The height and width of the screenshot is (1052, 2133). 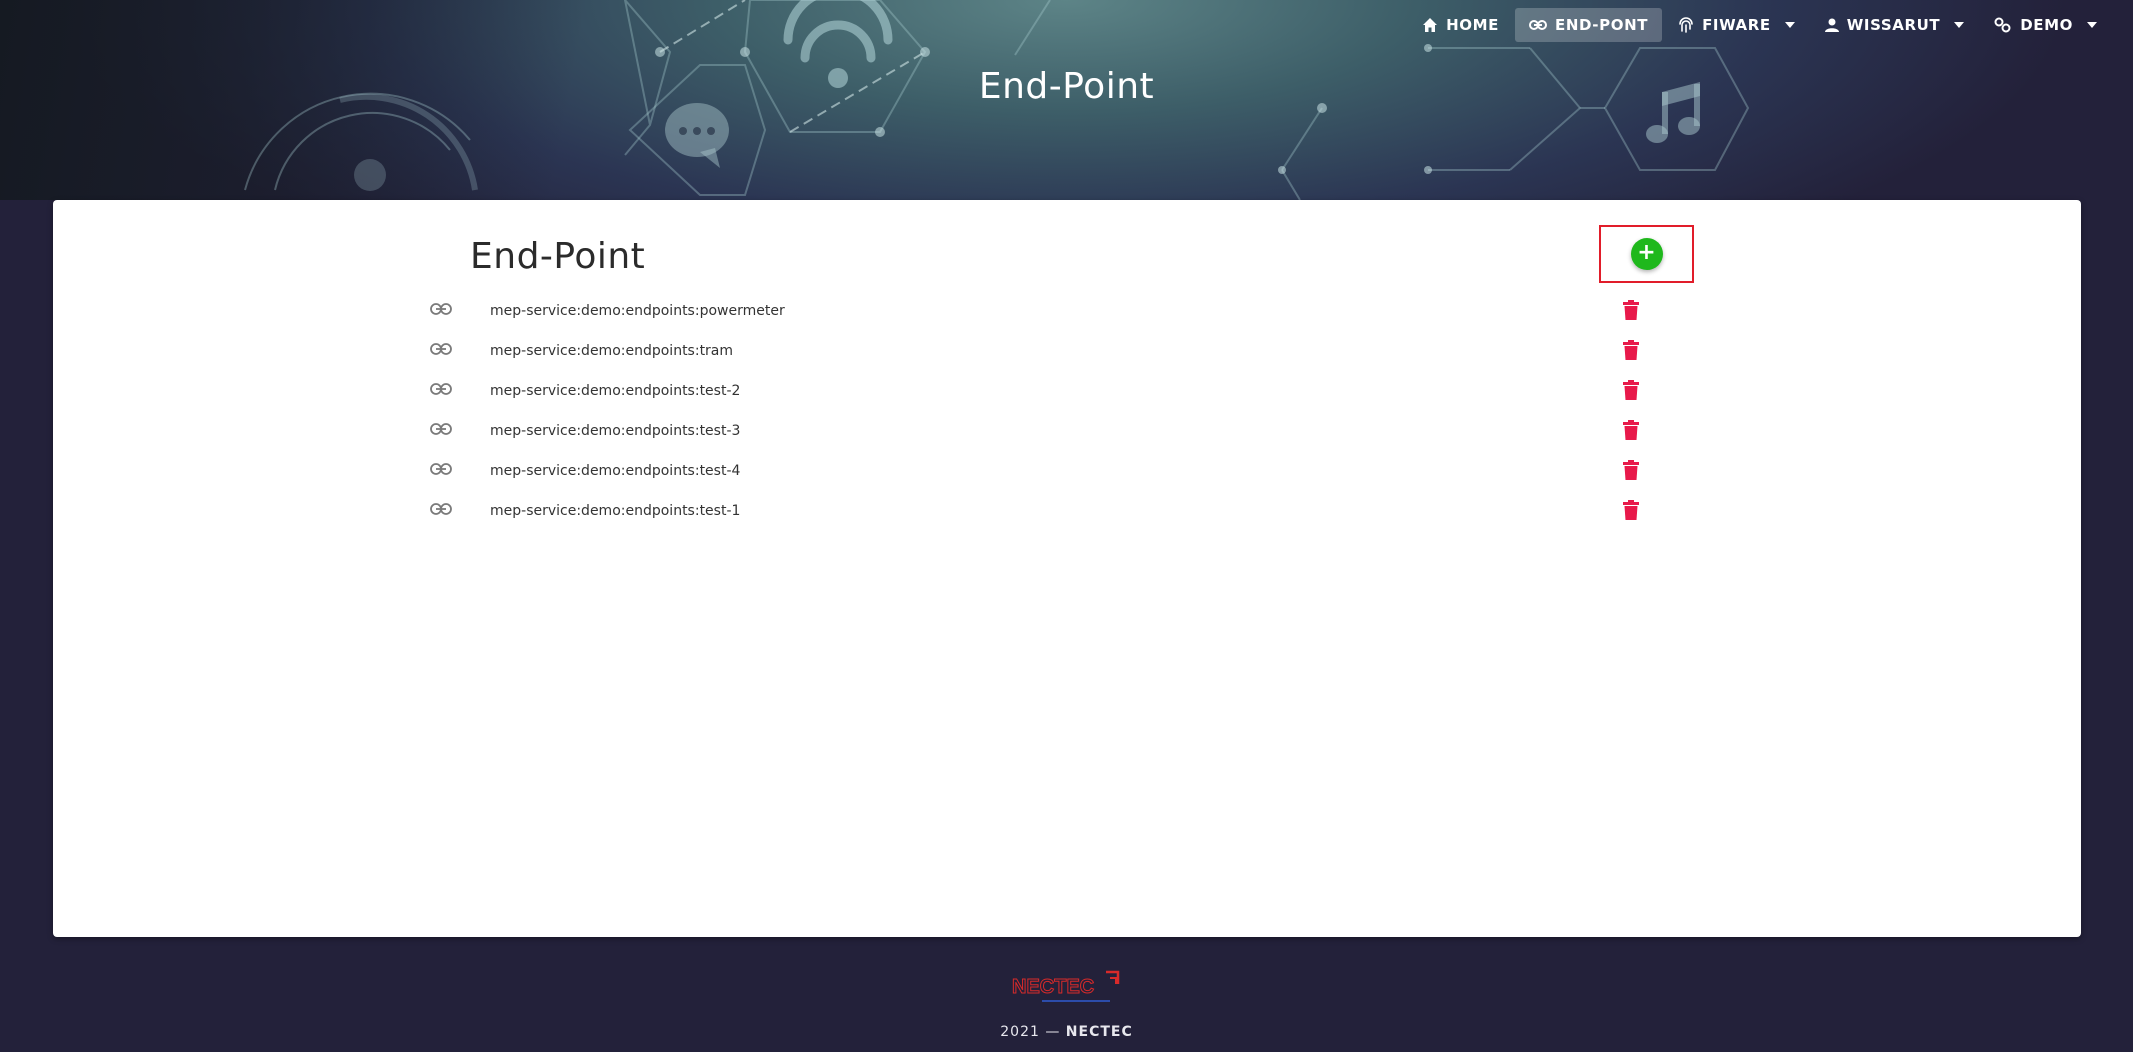 What do you see at coordinates (615, 471) in the screenshot?
I see `endpoint-label: mep-service:demo:endpoints:test-4` at bounding box center [615, 471].